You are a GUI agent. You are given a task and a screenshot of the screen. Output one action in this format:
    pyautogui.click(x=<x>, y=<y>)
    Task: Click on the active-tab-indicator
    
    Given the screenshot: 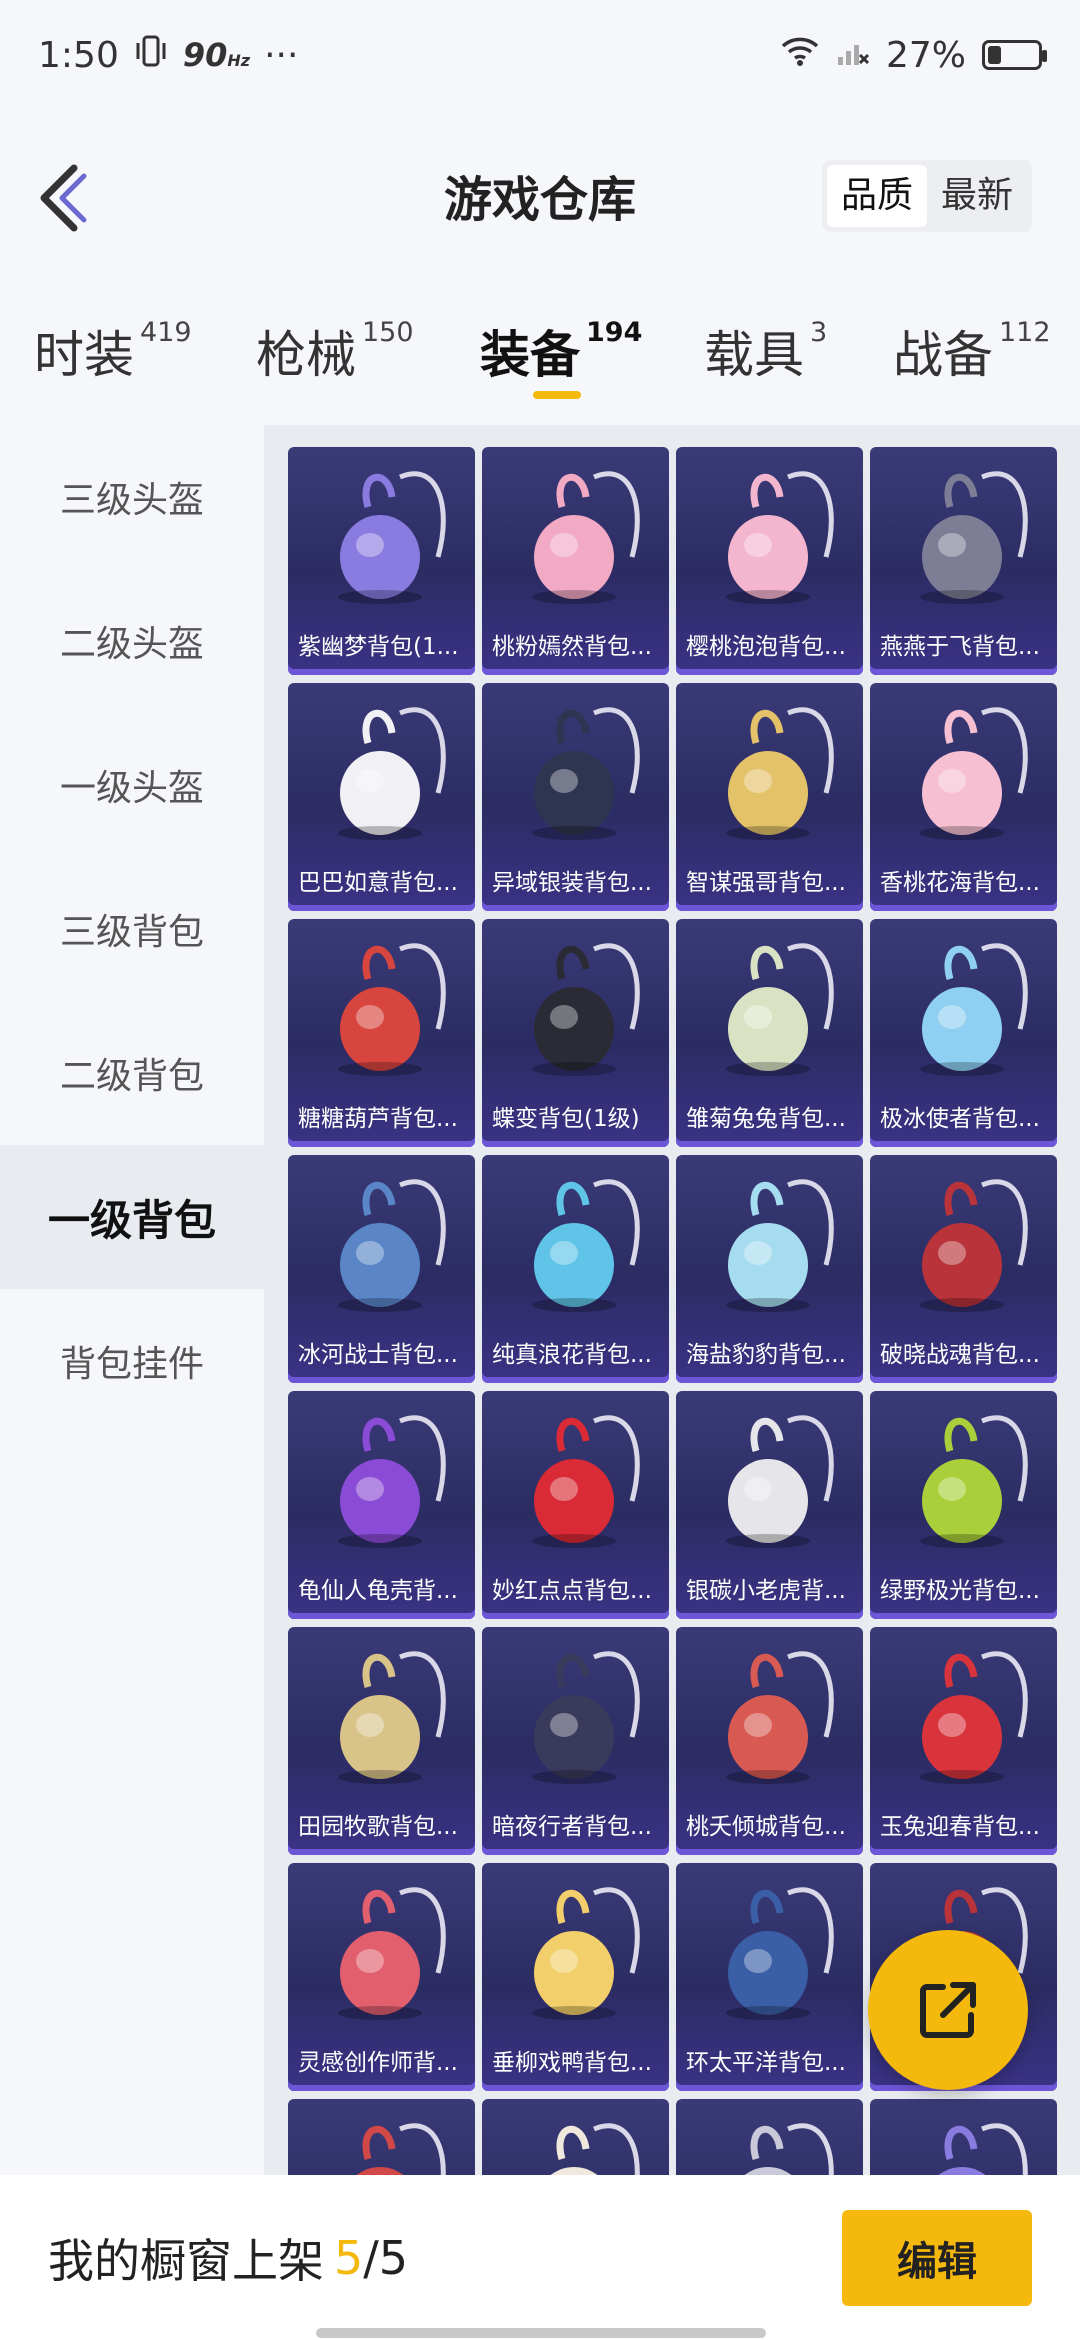 What is the action you would take?
    pyautogui.click(x=557, y=395)
    